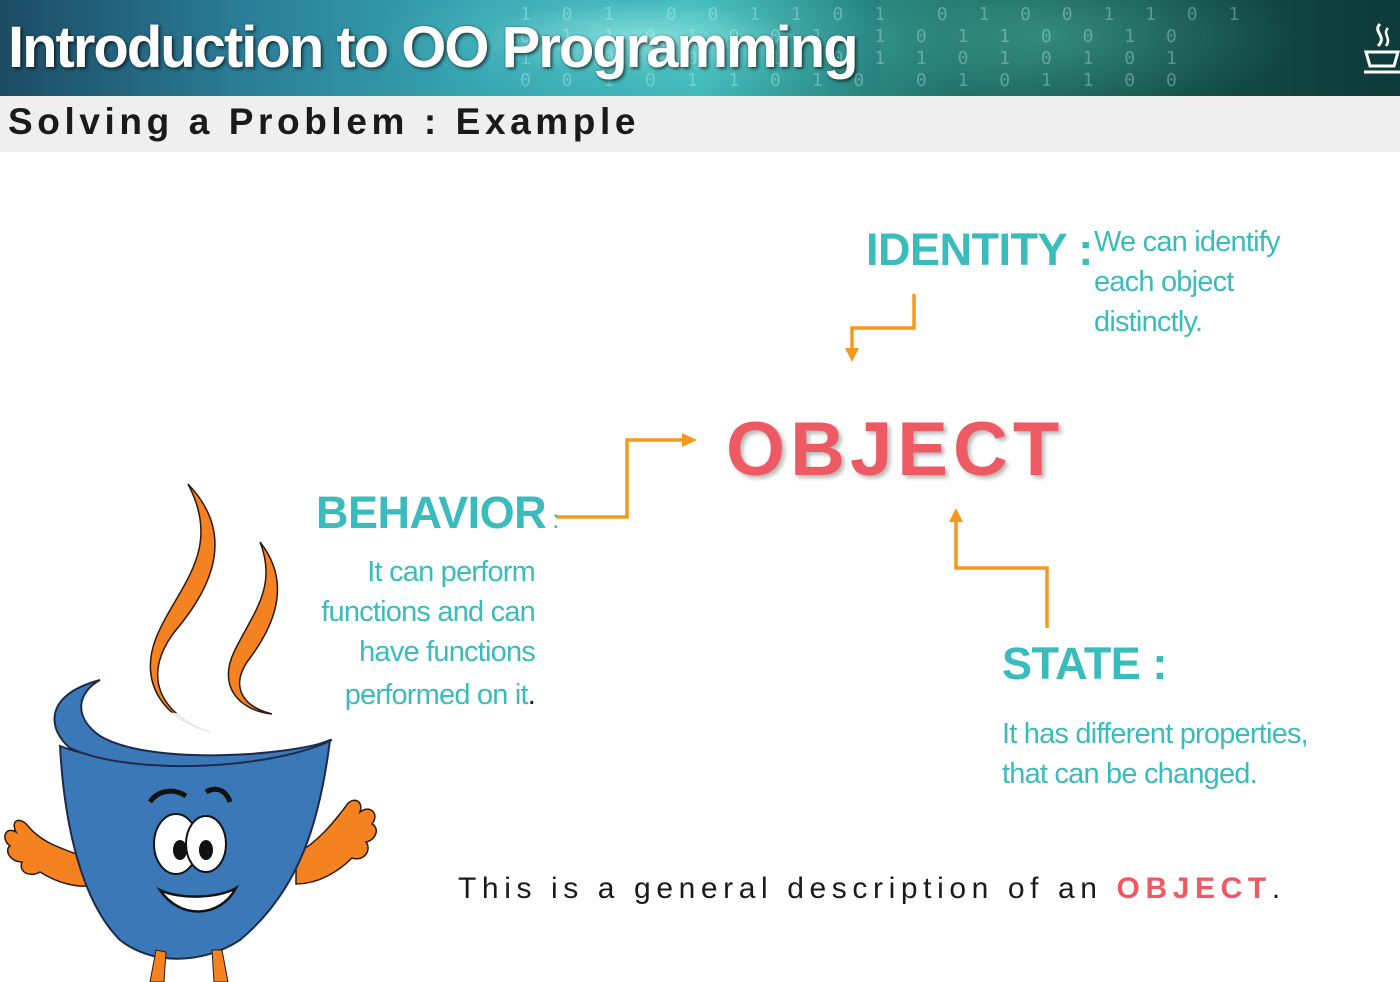  What do you see at coordinates (956, 515) in the screenshot?
I see `state-arrowhead` at bounding box center [956, 515].